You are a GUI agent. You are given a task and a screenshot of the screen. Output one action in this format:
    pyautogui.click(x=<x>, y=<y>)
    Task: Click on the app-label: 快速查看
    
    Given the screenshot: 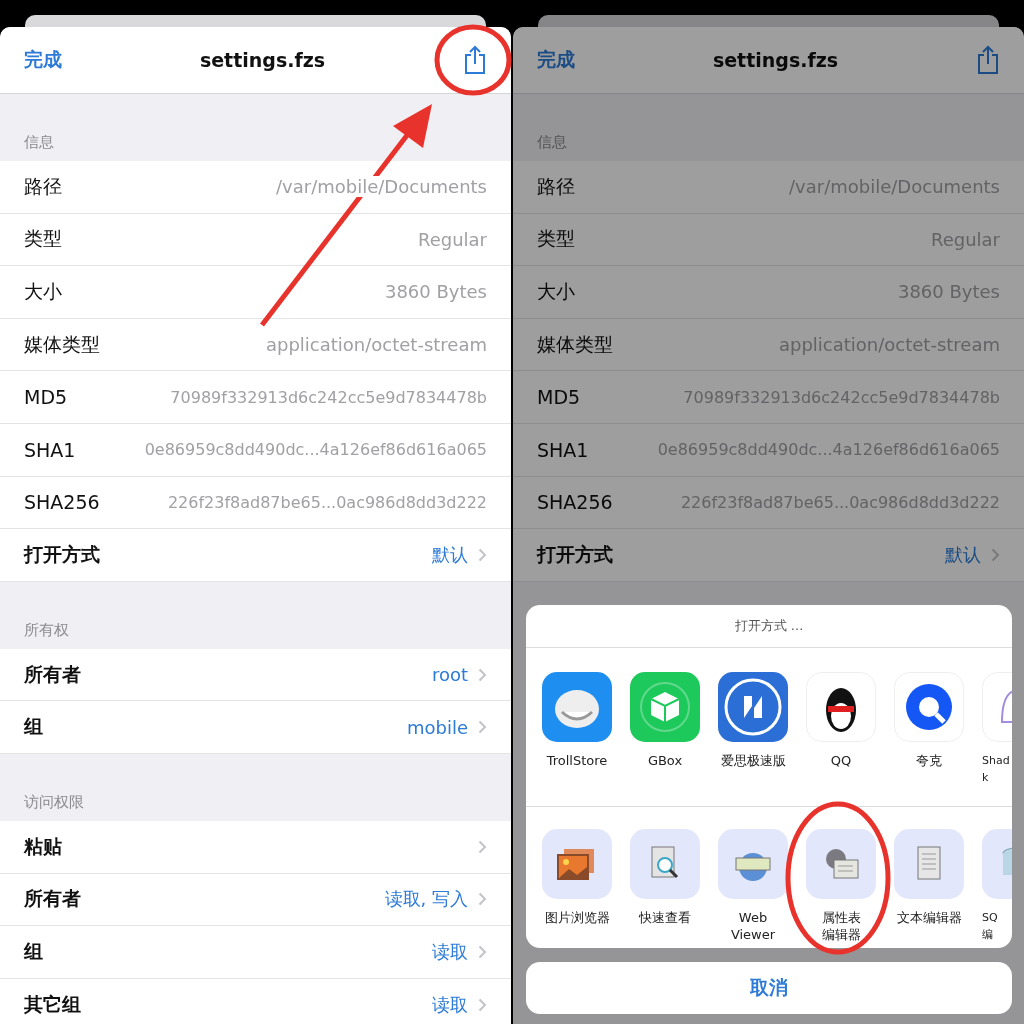 What is the action you would take?
    pyautogui.click(x=665, y=917)
    